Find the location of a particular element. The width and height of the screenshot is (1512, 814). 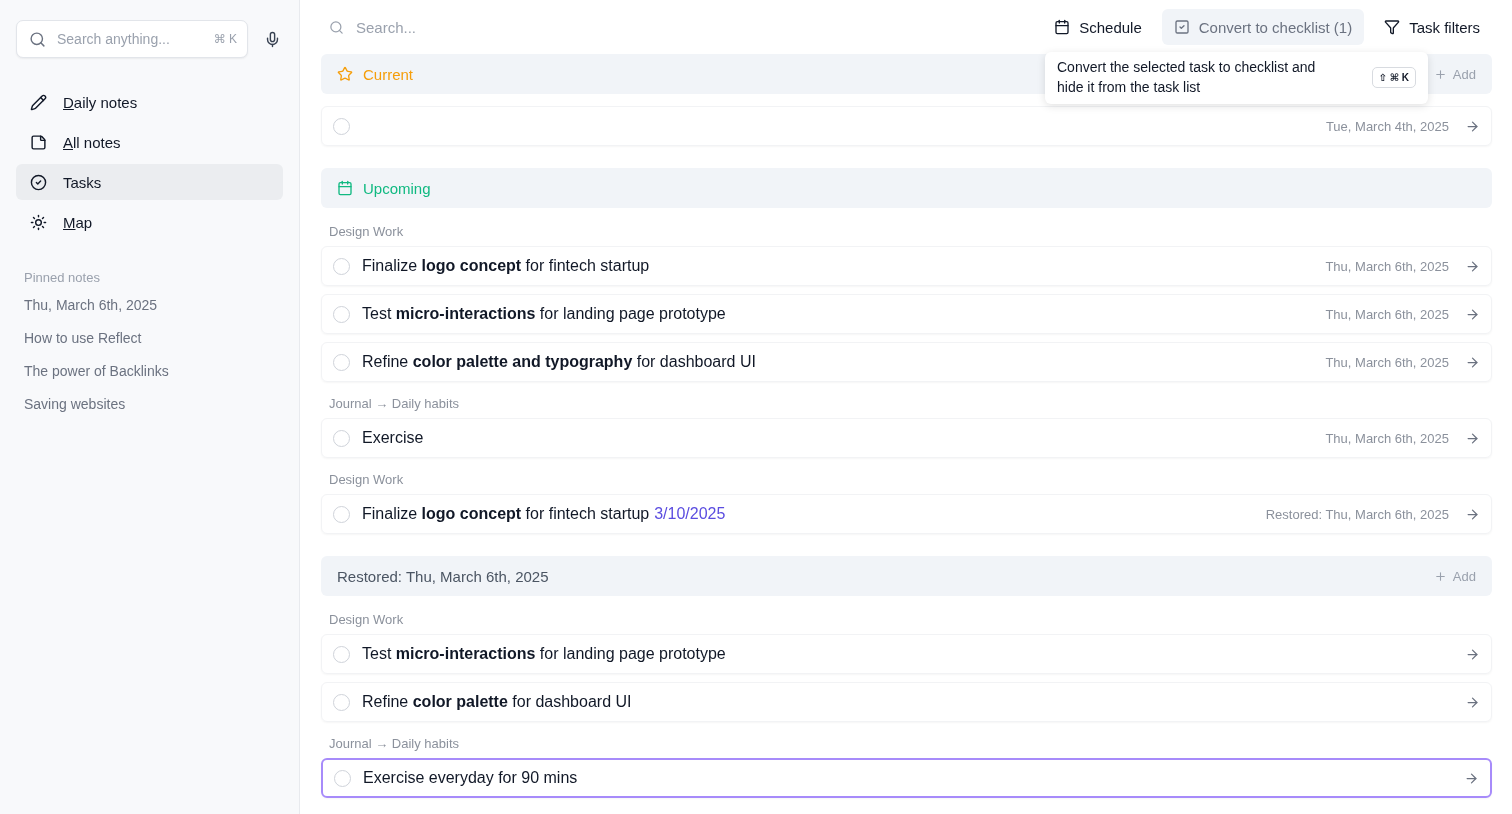

task-row: Test micro-interactions for landing page prototype Thu, March 6th, 2025 is located at coordinates (906, 314).